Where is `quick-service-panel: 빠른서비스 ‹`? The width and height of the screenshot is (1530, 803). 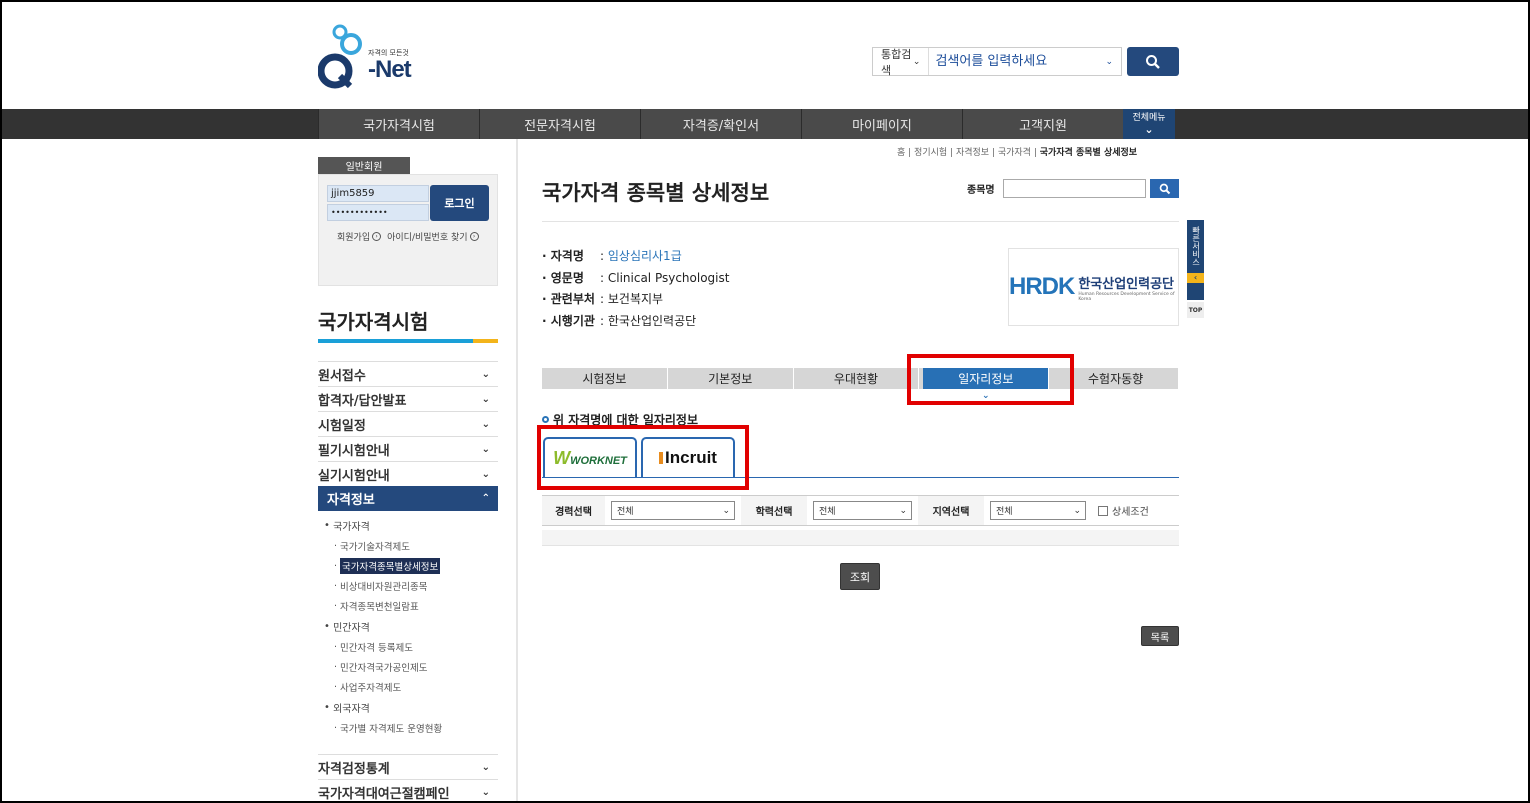 quick-service-panel: 빠른서비스 ‹ is located at coordinates (1195, 260).